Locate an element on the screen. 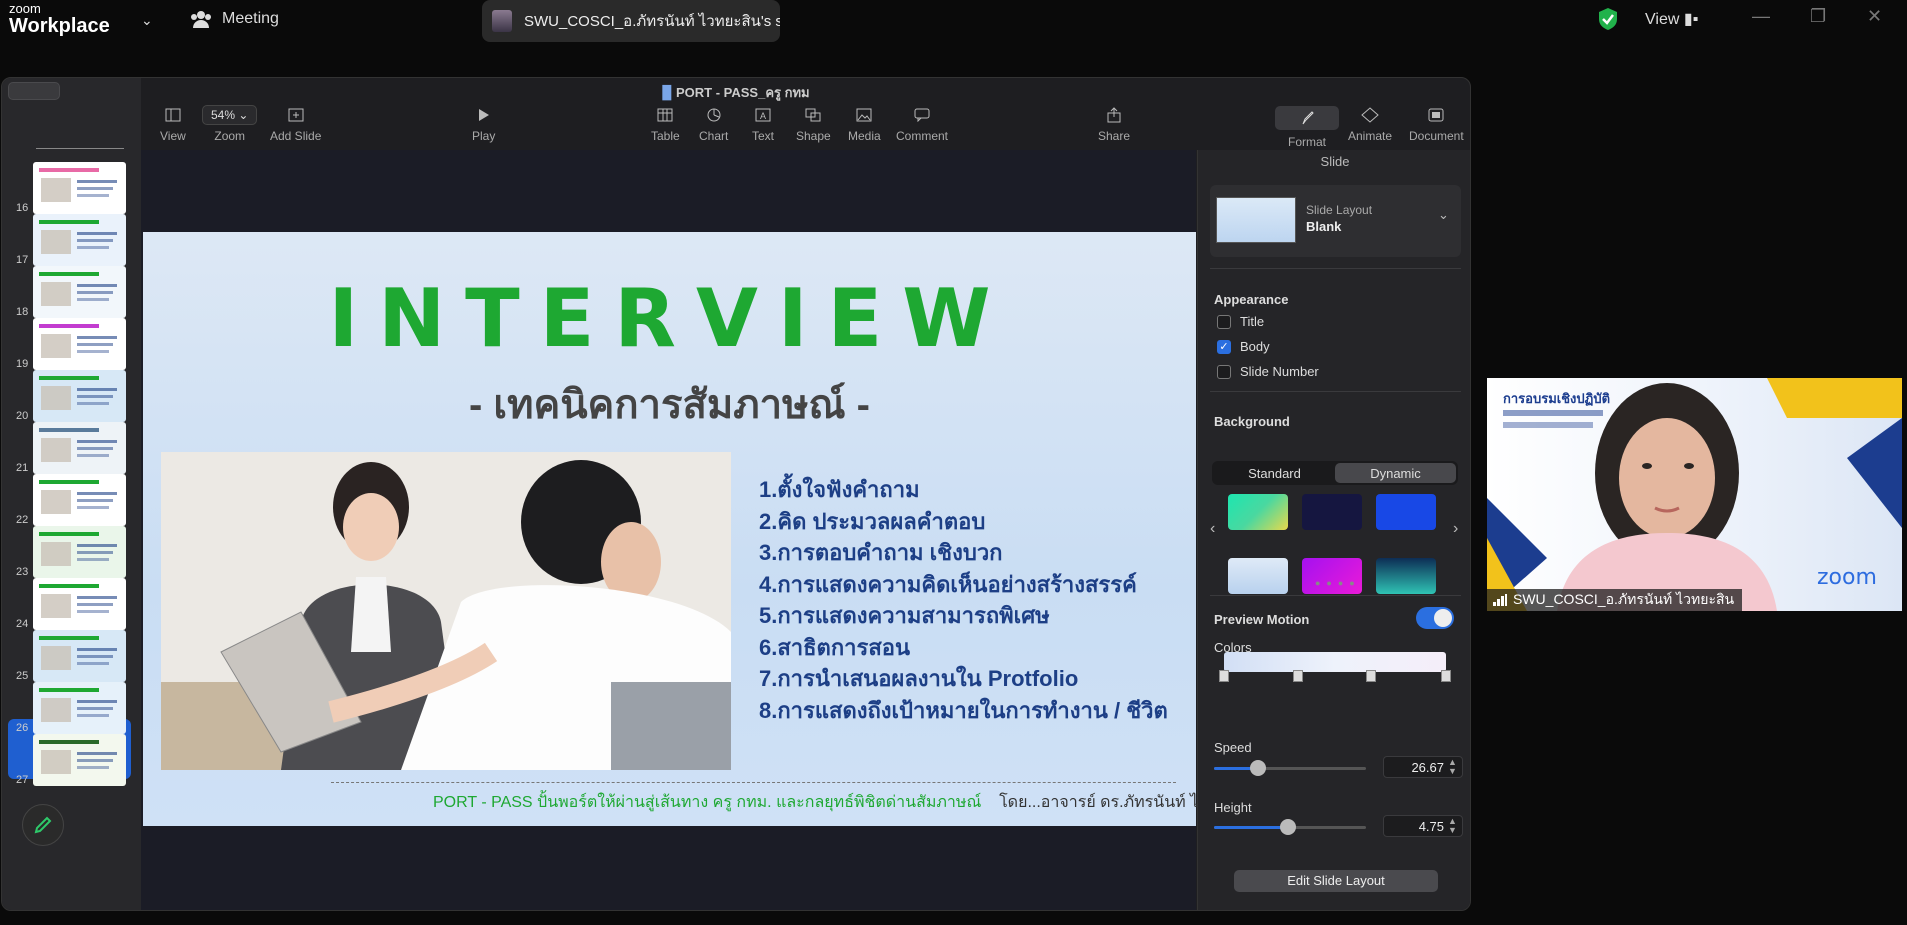 The width and height of the screenshot is (1907, 925). toolbar-shape: Shape is located at coordinates (813, 124).